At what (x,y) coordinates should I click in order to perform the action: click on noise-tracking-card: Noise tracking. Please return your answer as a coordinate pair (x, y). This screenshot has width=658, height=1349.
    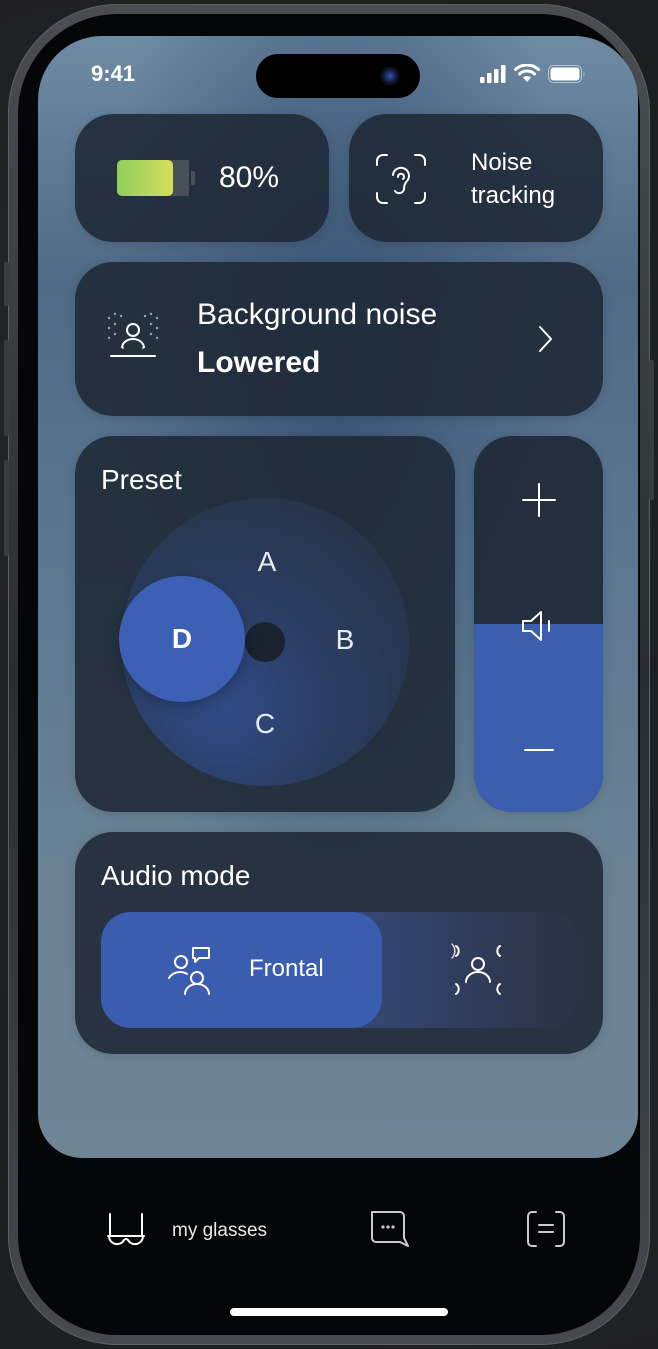
    Looking at the image, I should click on (476, 178).